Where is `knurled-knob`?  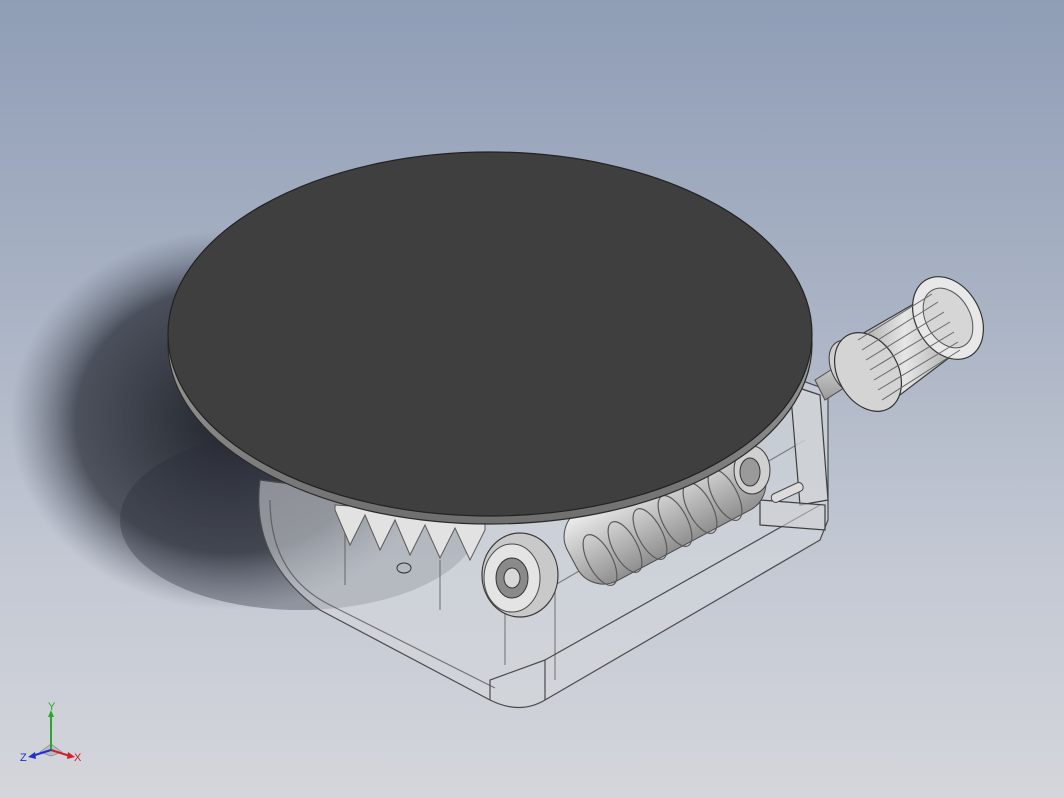
knurled-knob is located at coordinates (909, 343).